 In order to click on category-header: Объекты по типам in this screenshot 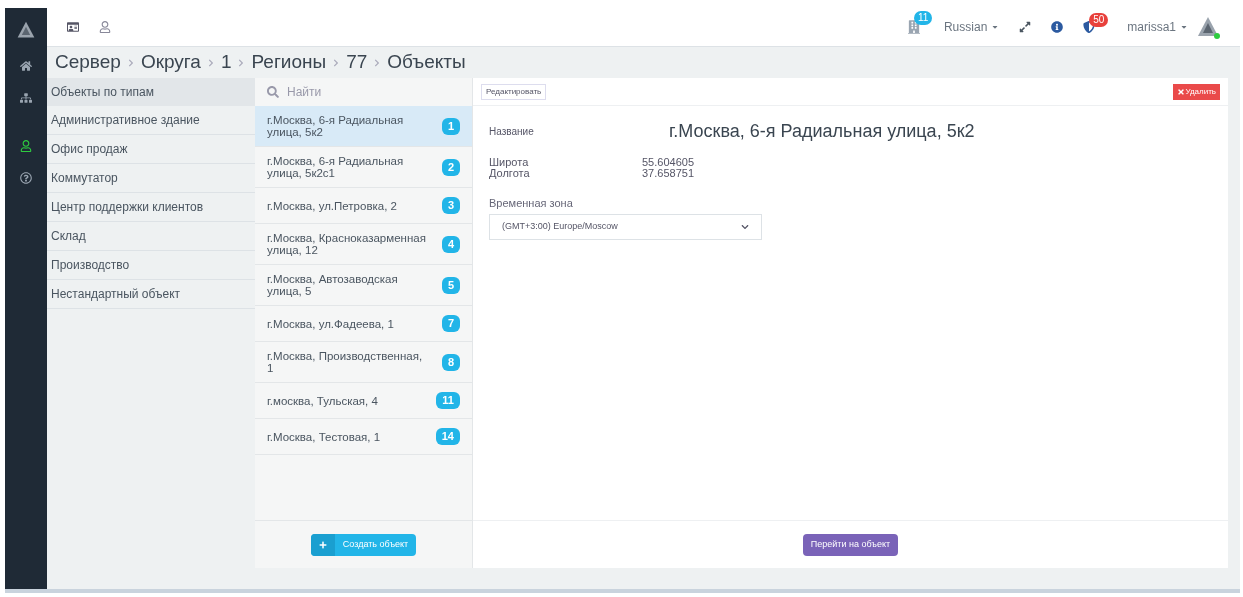, I will do `click(151, 92)`.